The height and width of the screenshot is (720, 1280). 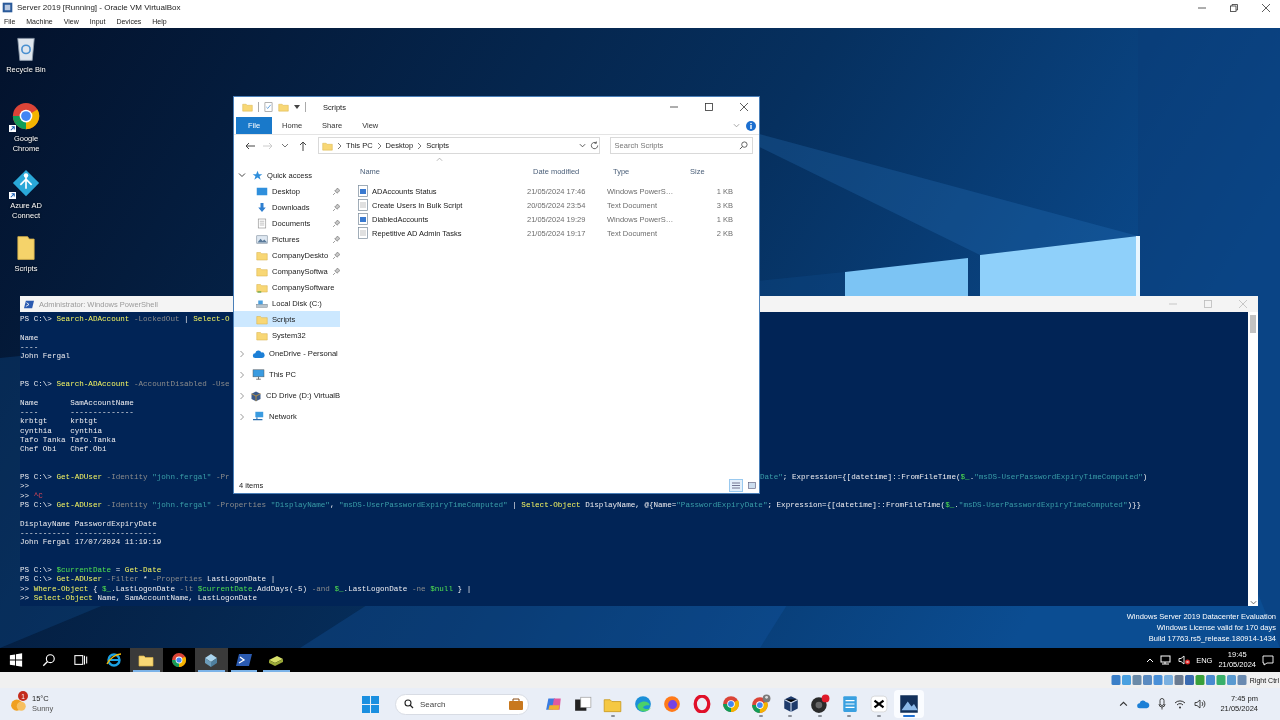 What do you see at coordinates (303, 145) in the screenshot?
I see `up-arrow-icon` at bounding box center [303, 145].